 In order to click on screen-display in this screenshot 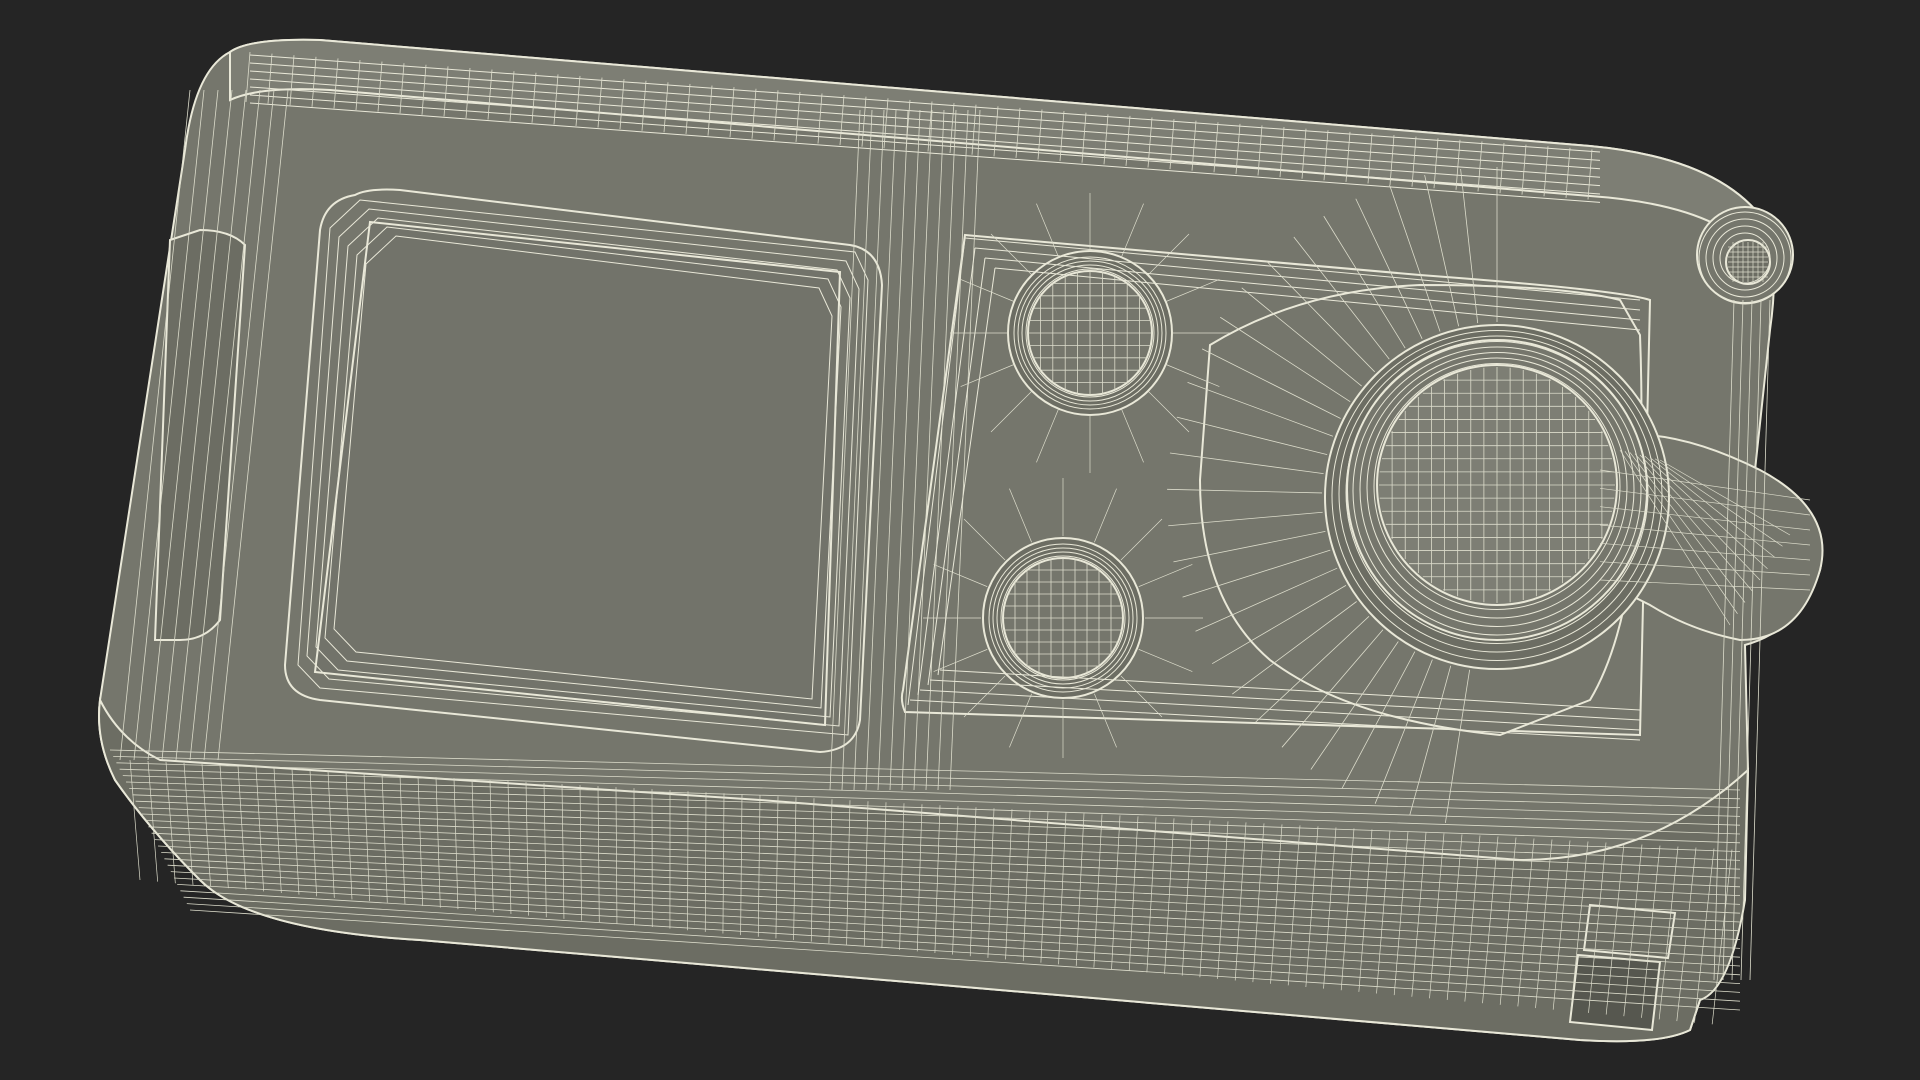, I will do `click(577, 473)`.